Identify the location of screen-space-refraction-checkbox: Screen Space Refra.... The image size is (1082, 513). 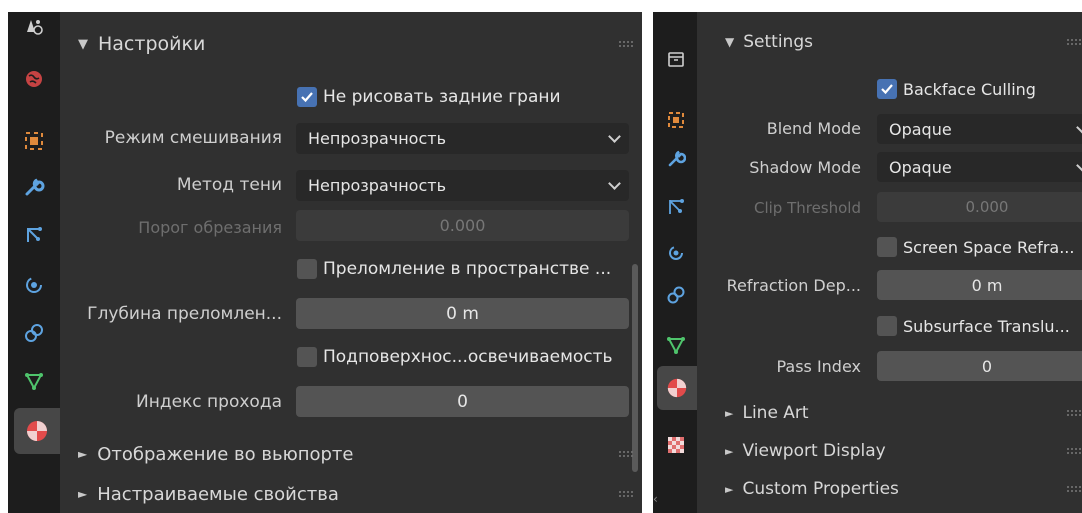
(975, 247).